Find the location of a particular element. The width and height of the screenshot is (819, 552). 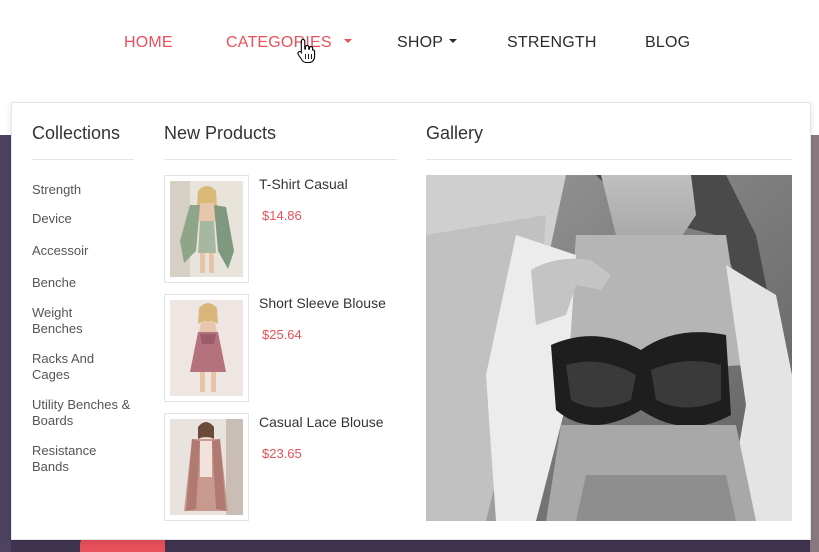

nav-home-label: HOME is located at coordinates (148, 42).